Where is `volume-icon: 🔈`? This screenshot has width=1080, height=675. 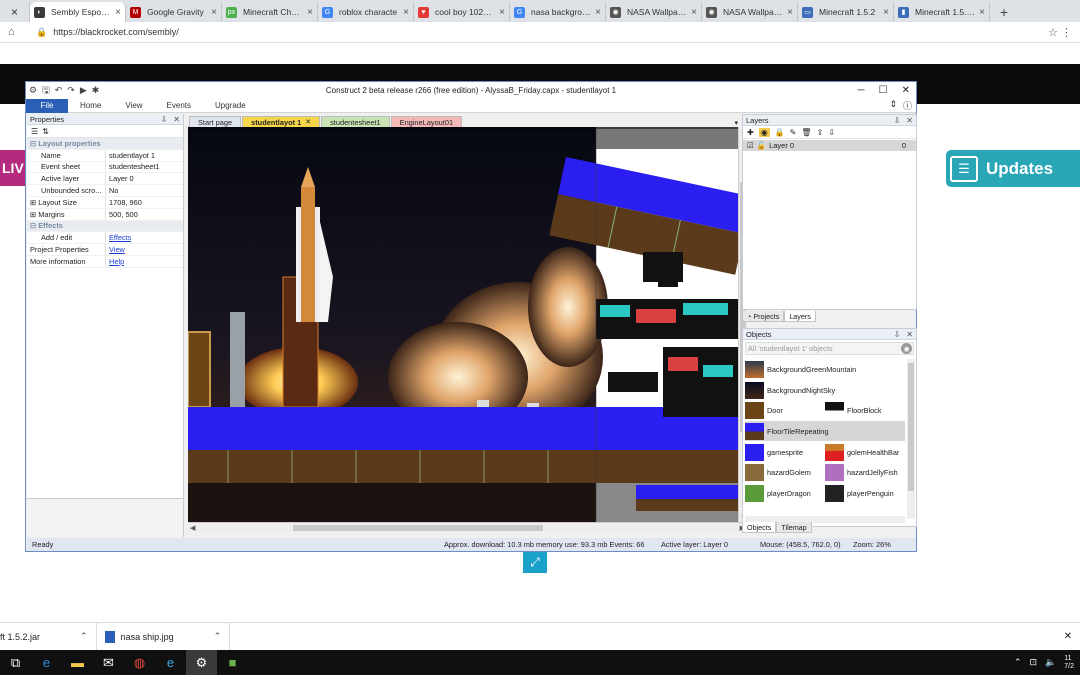 volume-icon: 🔈 is located at coordinates (1050, 662).